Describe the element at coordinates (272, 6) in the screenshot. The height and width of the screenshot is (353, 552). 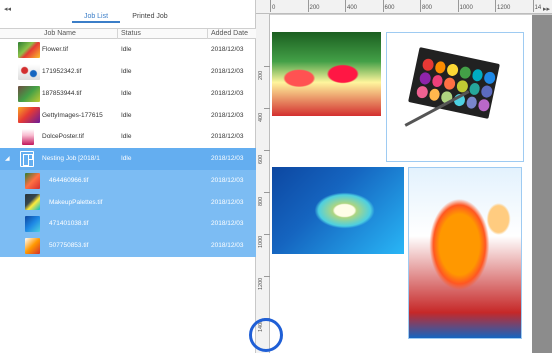
I see `ruler-tick-label: 0` at that location.